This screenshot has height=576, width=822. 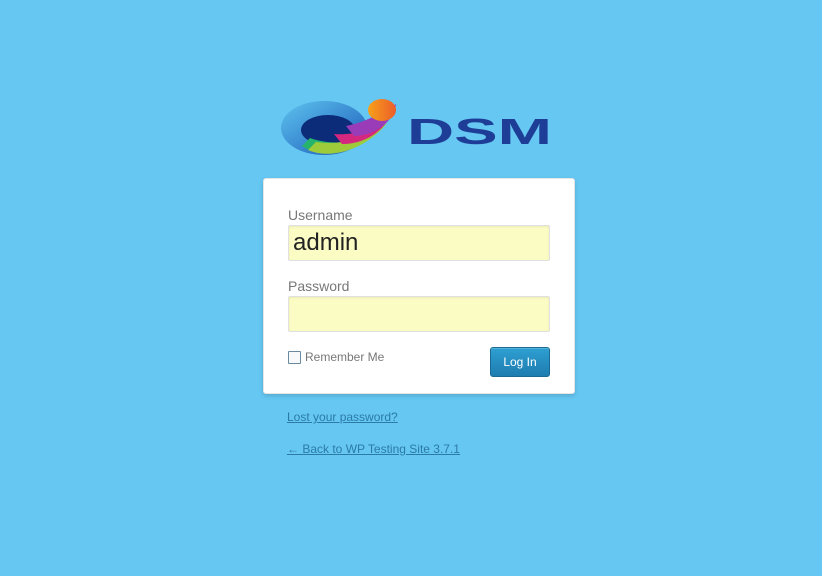 What do you see at coordinates (479, 131) in the screenshot?
I see `logo-text: DSM` at bounding box center [479, 131].